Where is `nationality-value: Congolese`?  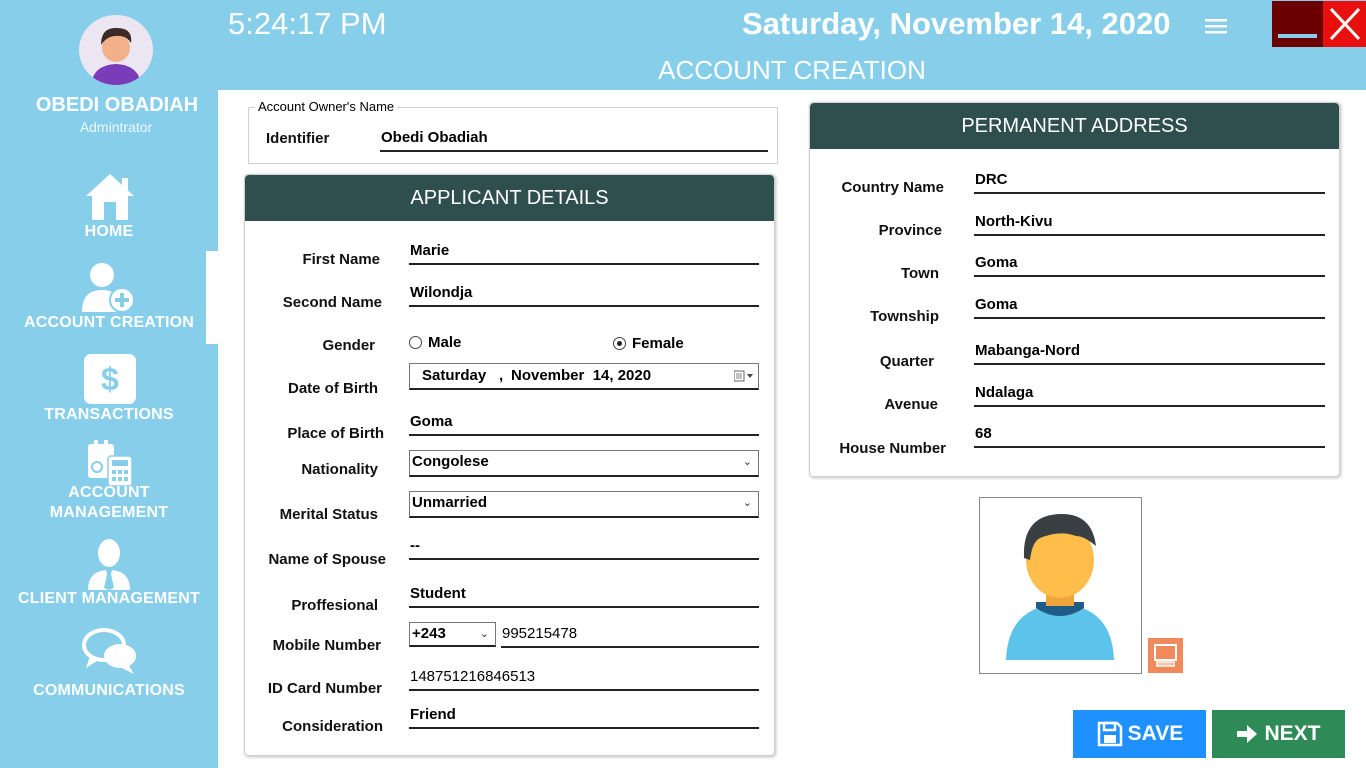 nationality-value: Congolese is located at coordinates (450, 461).